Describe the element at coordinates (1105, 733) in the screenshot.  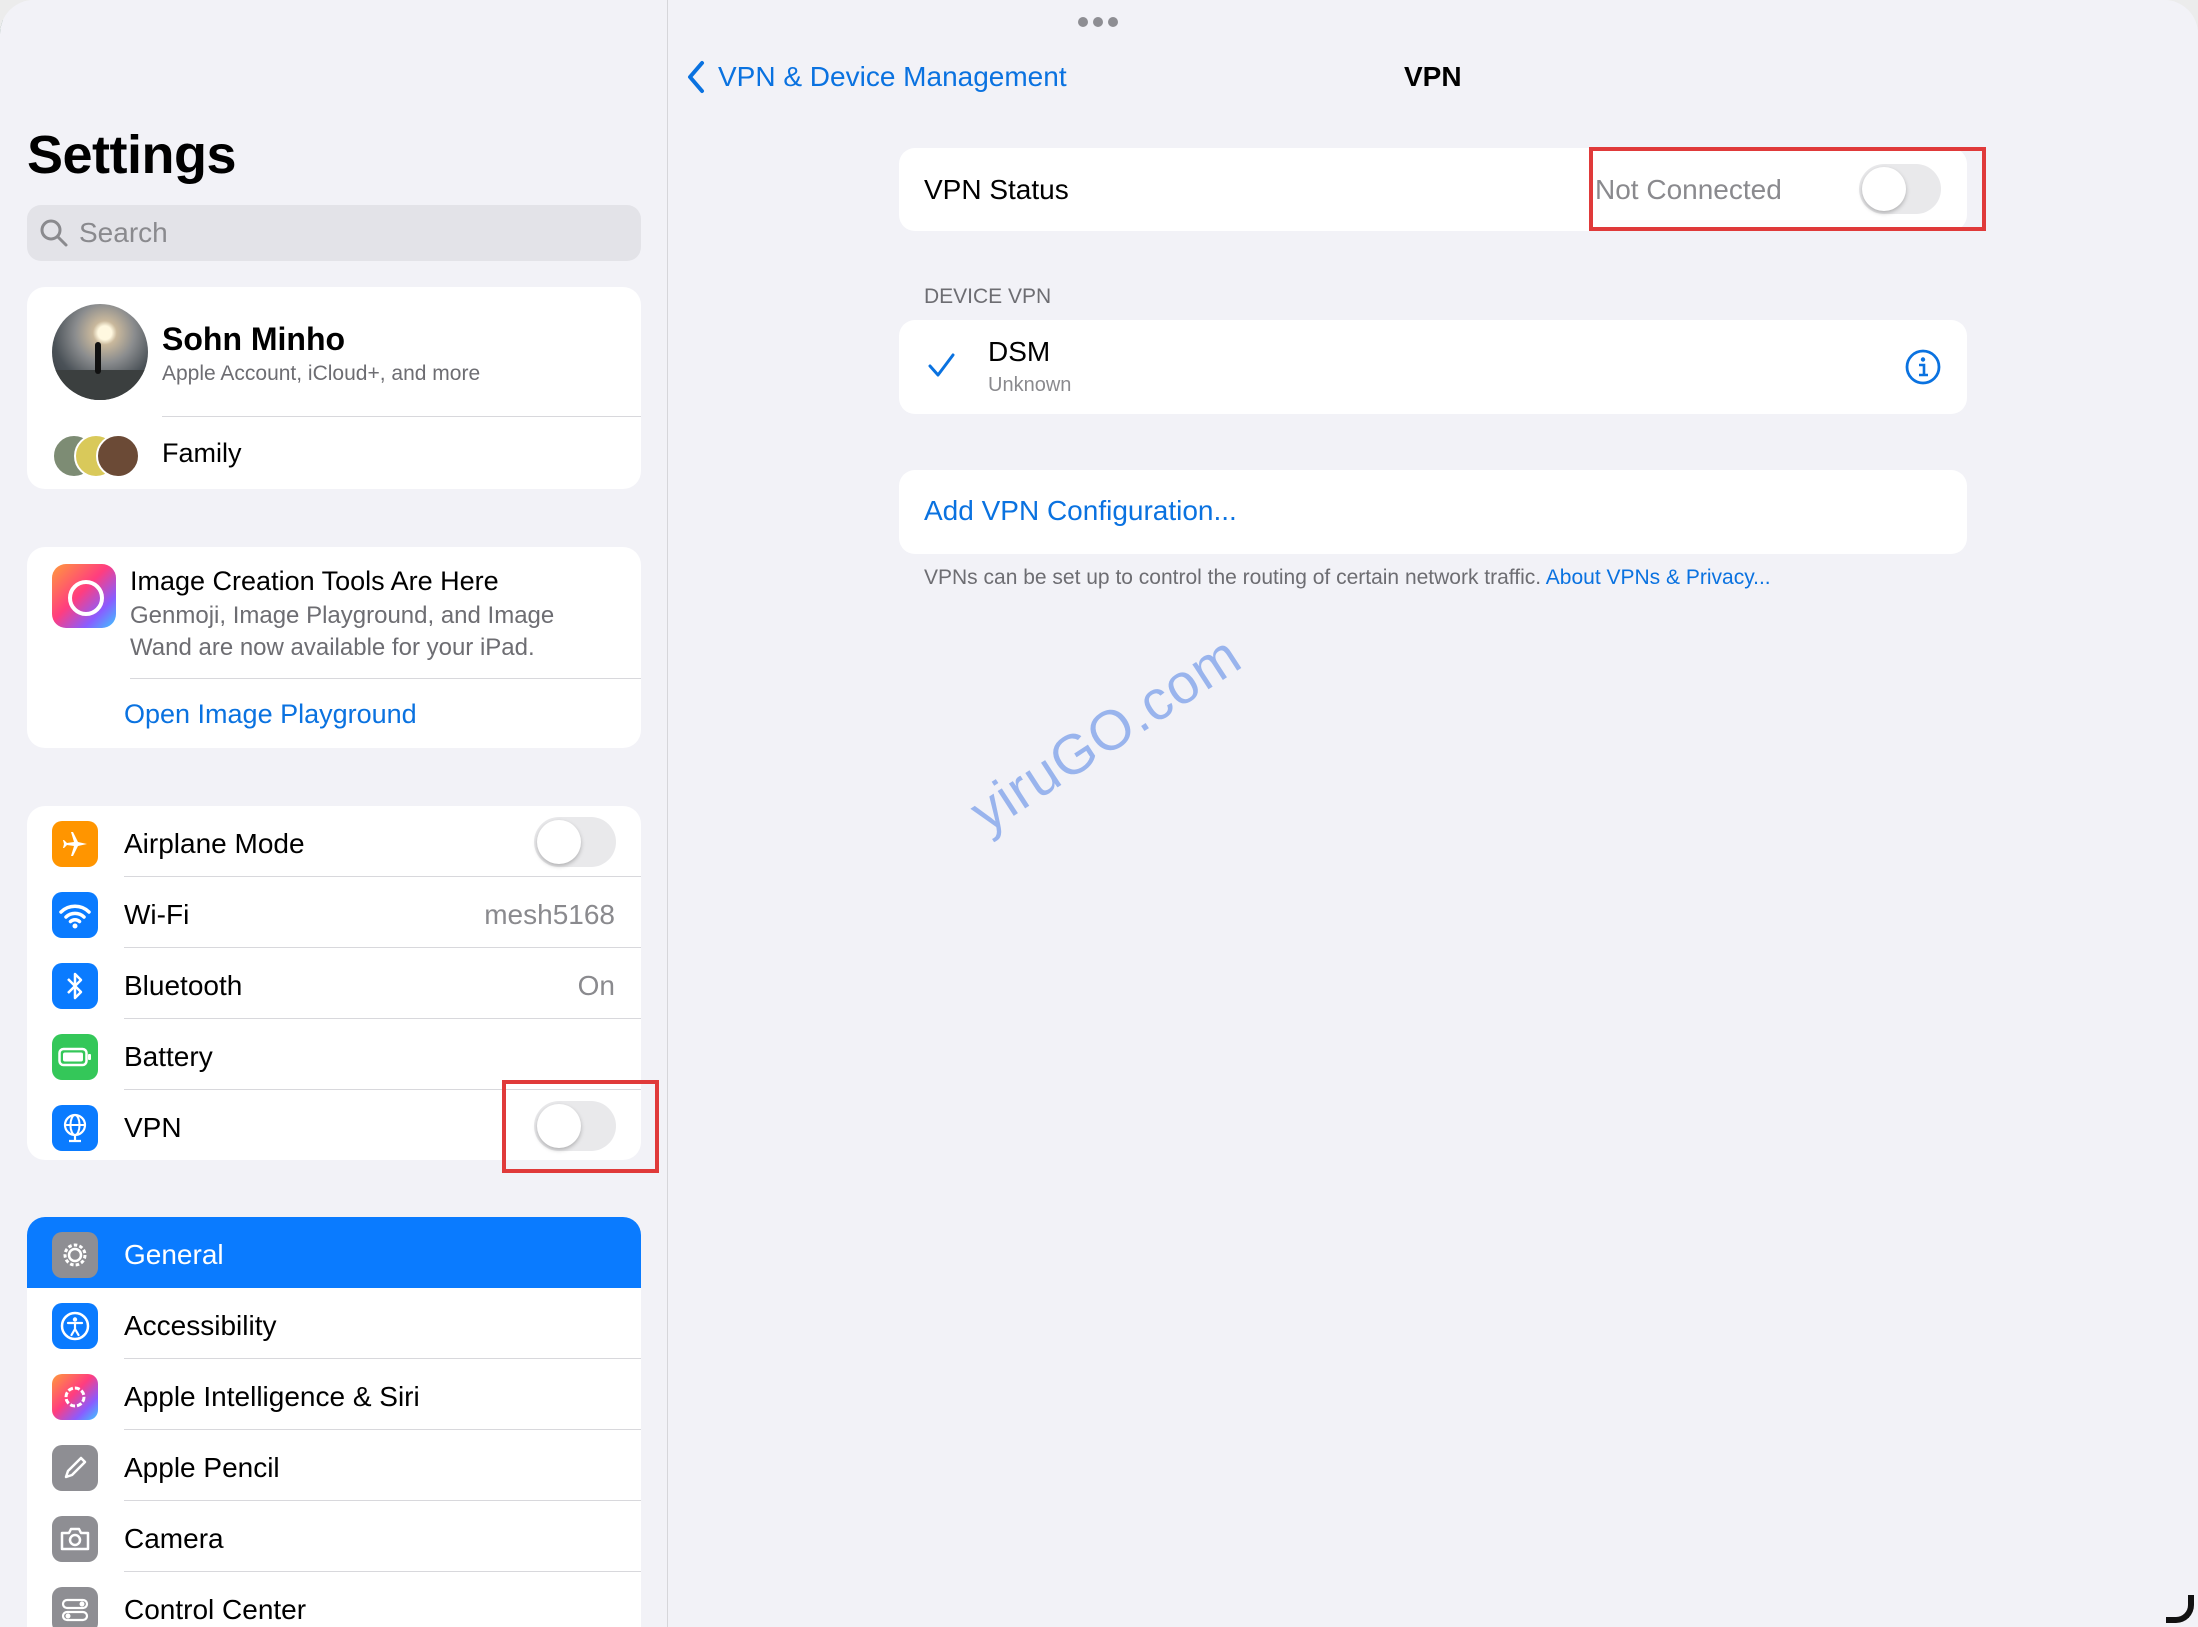
I see `watermark: yiruGO.com` at that location.